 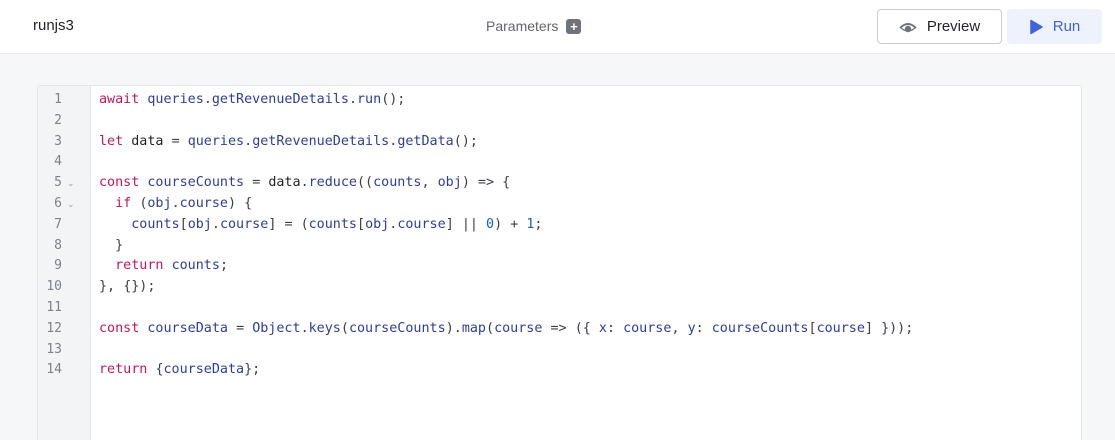 I want to click on run-button: Run, so click(x=1054, y=26).